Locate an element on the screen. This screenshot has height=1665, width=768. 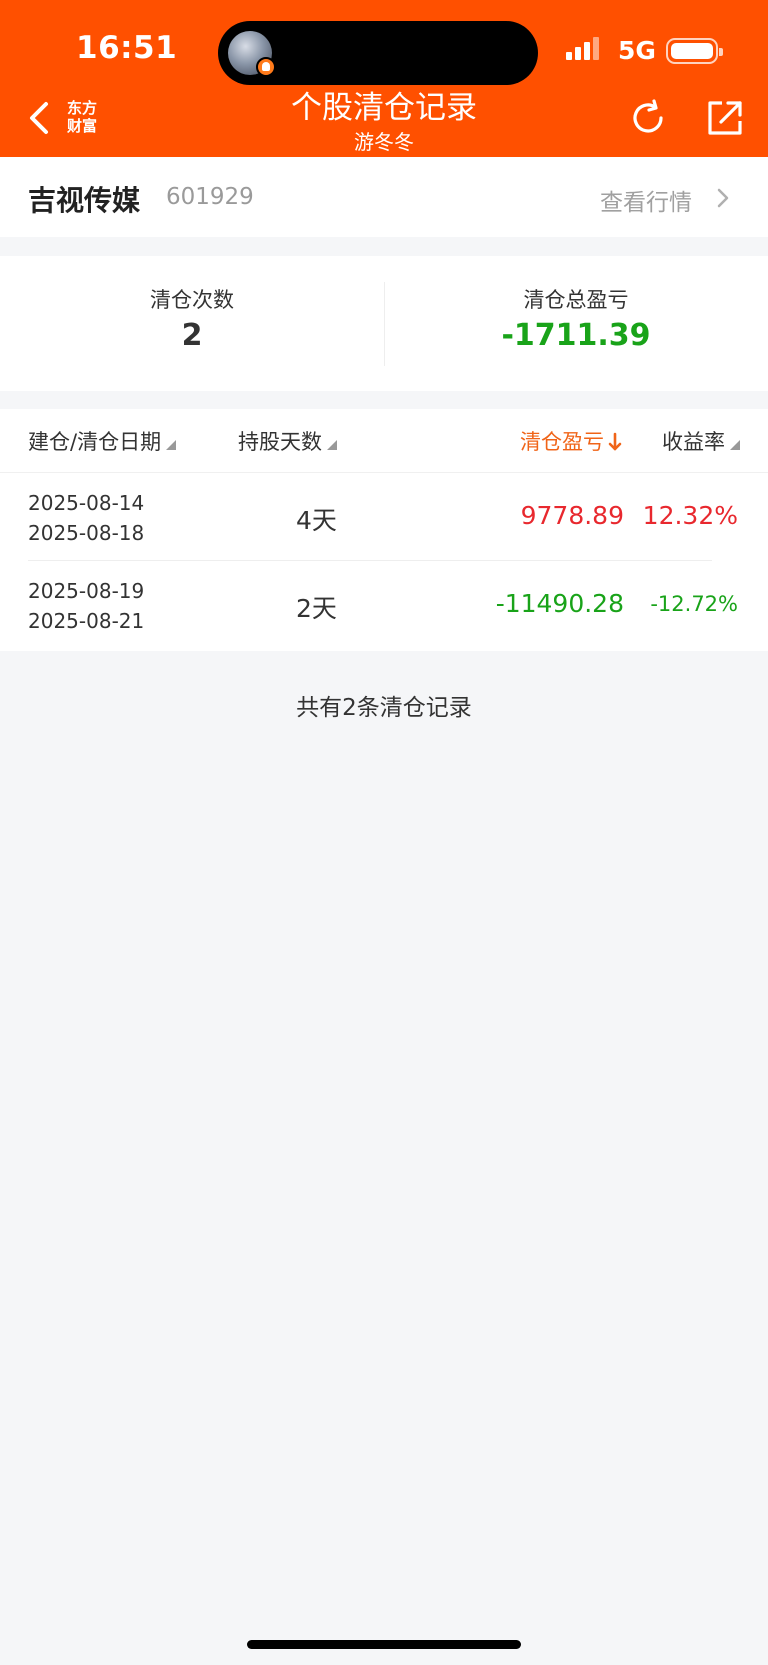
column-header-date-label: 建仓/清仓日期 is located at coordinates (95, 442).